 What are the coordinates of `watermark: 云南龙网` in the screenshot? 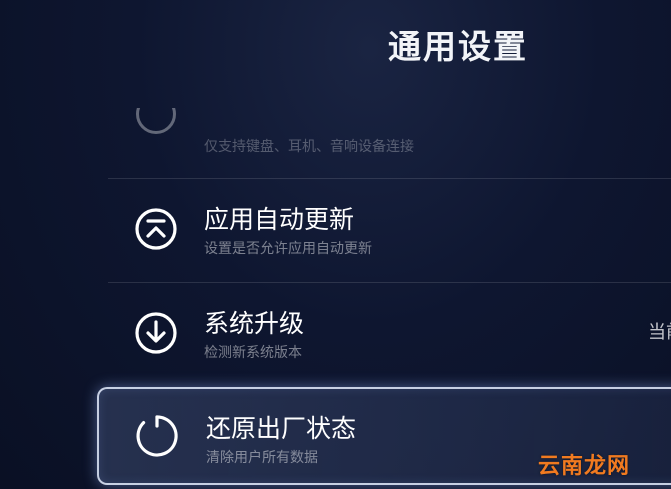 It's located at (584, 466).